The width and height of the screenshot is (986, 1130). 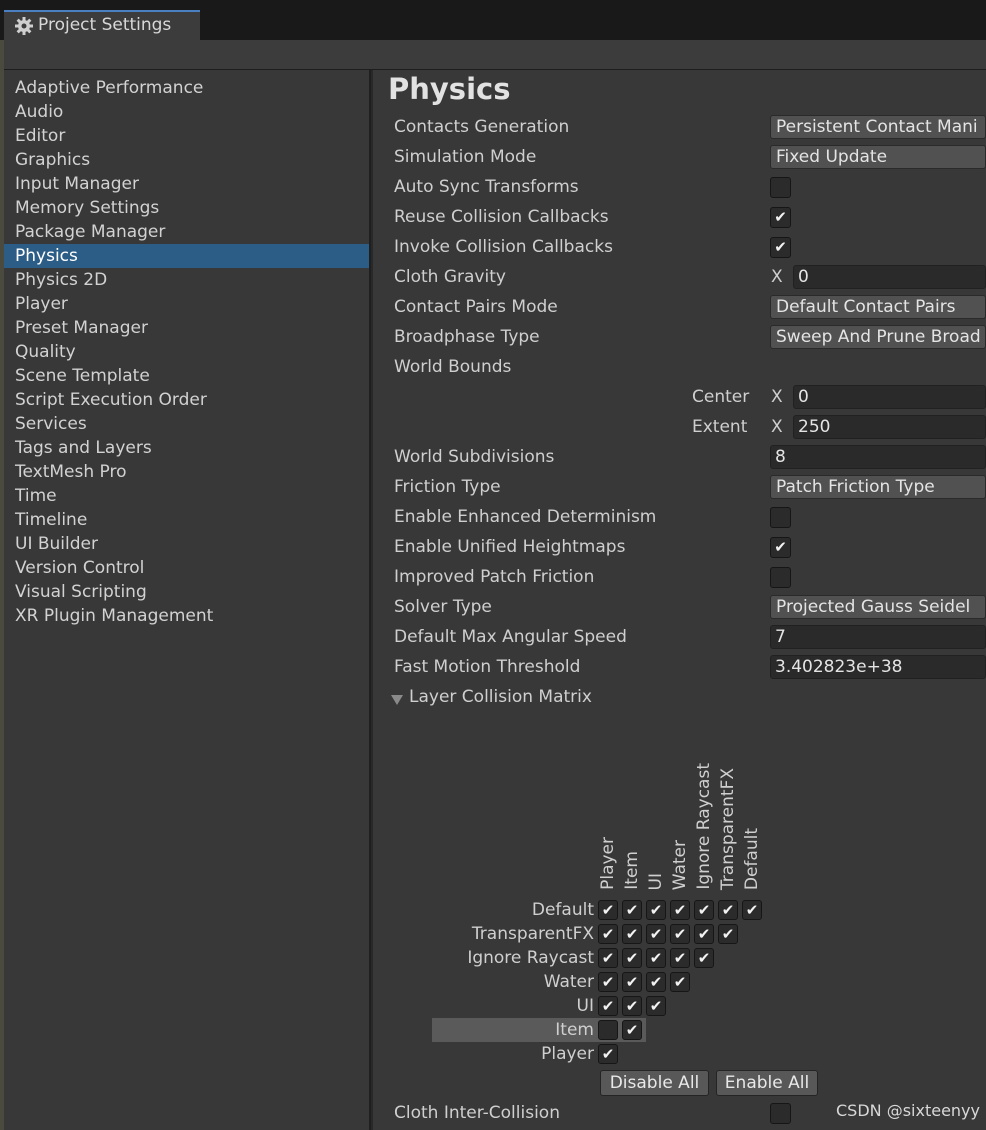 I want to click on sidebar-item-visual-scripting: Visual Scripting, so click(x=186, y=592).